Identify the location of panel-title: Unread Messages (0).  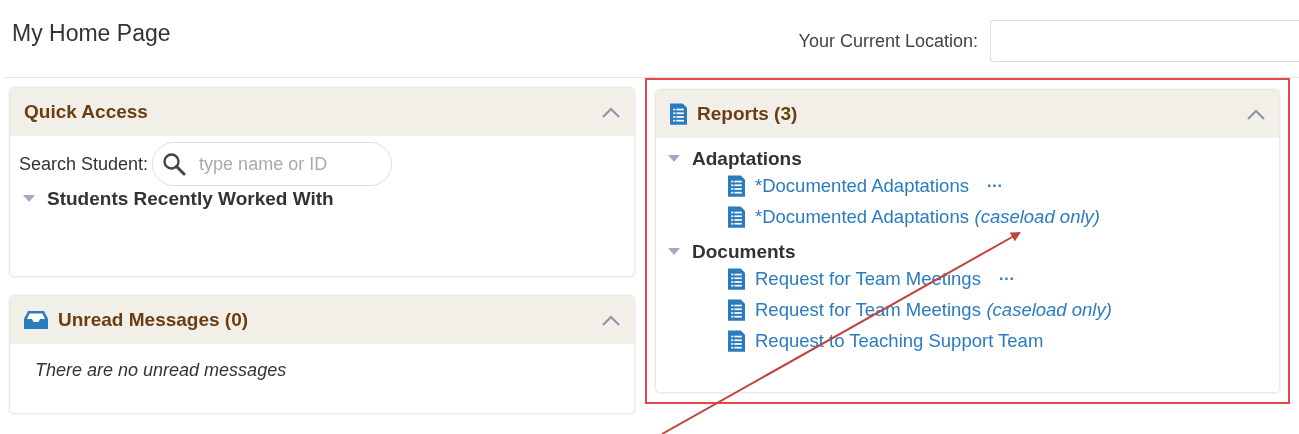
(153, 320).